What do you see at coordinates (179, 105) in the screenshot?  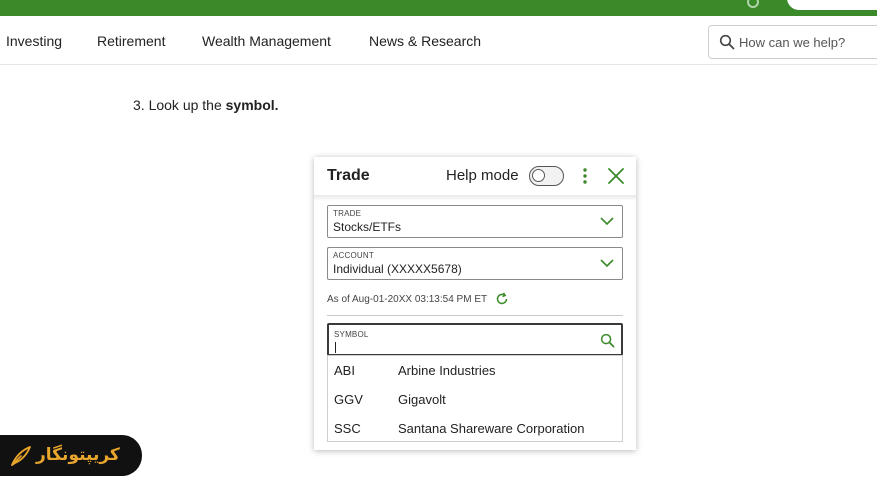 I see `instruction-text: 3. Look up the` at bounding box center [179, 105].